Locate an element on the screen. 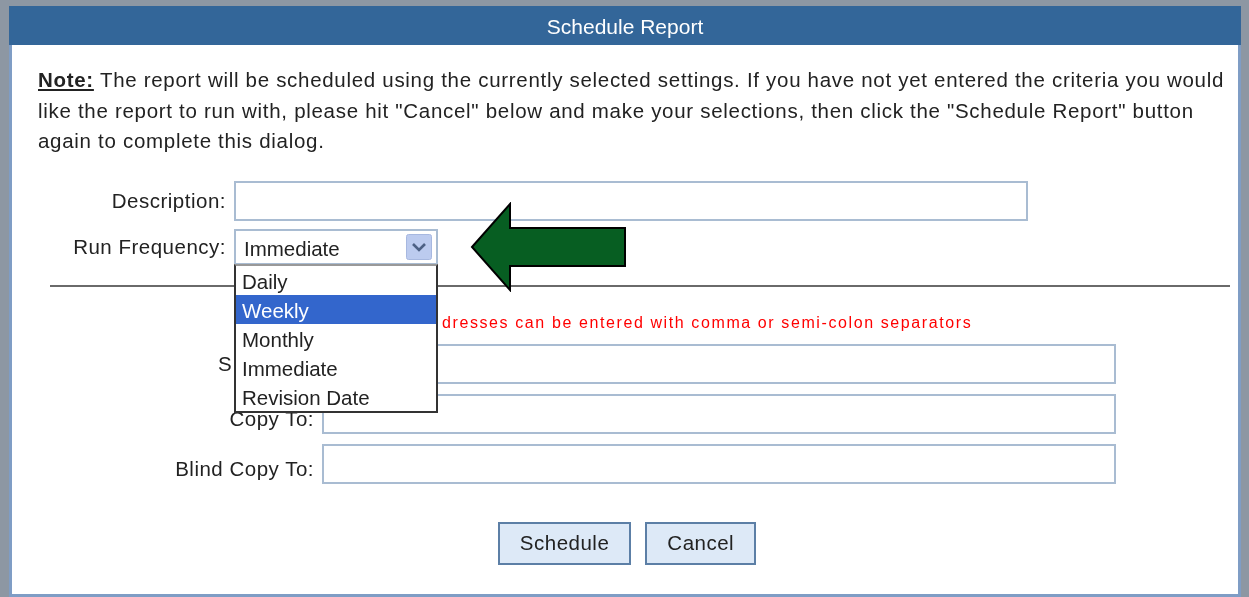 The height and width of the screenshot is (597, 1249). description-field is located at coordinates (631, 200).